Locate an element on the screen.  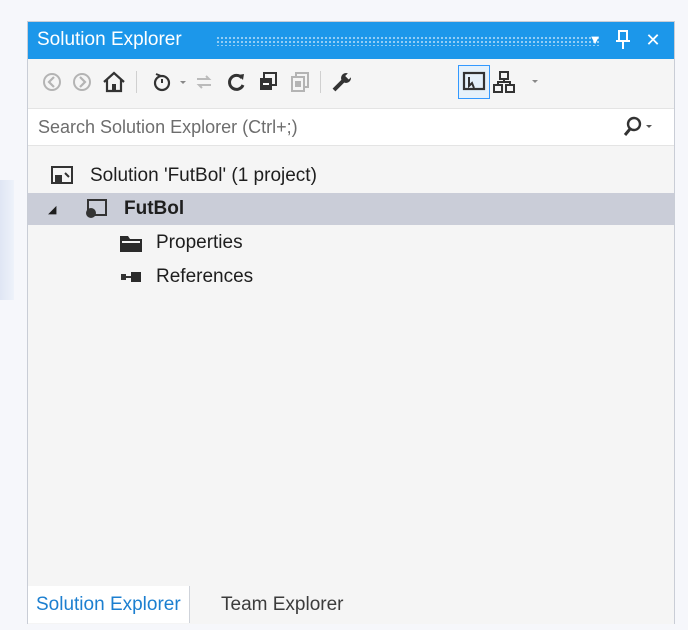
tree-item-properties: Properties is located at coordinates (351, 243).